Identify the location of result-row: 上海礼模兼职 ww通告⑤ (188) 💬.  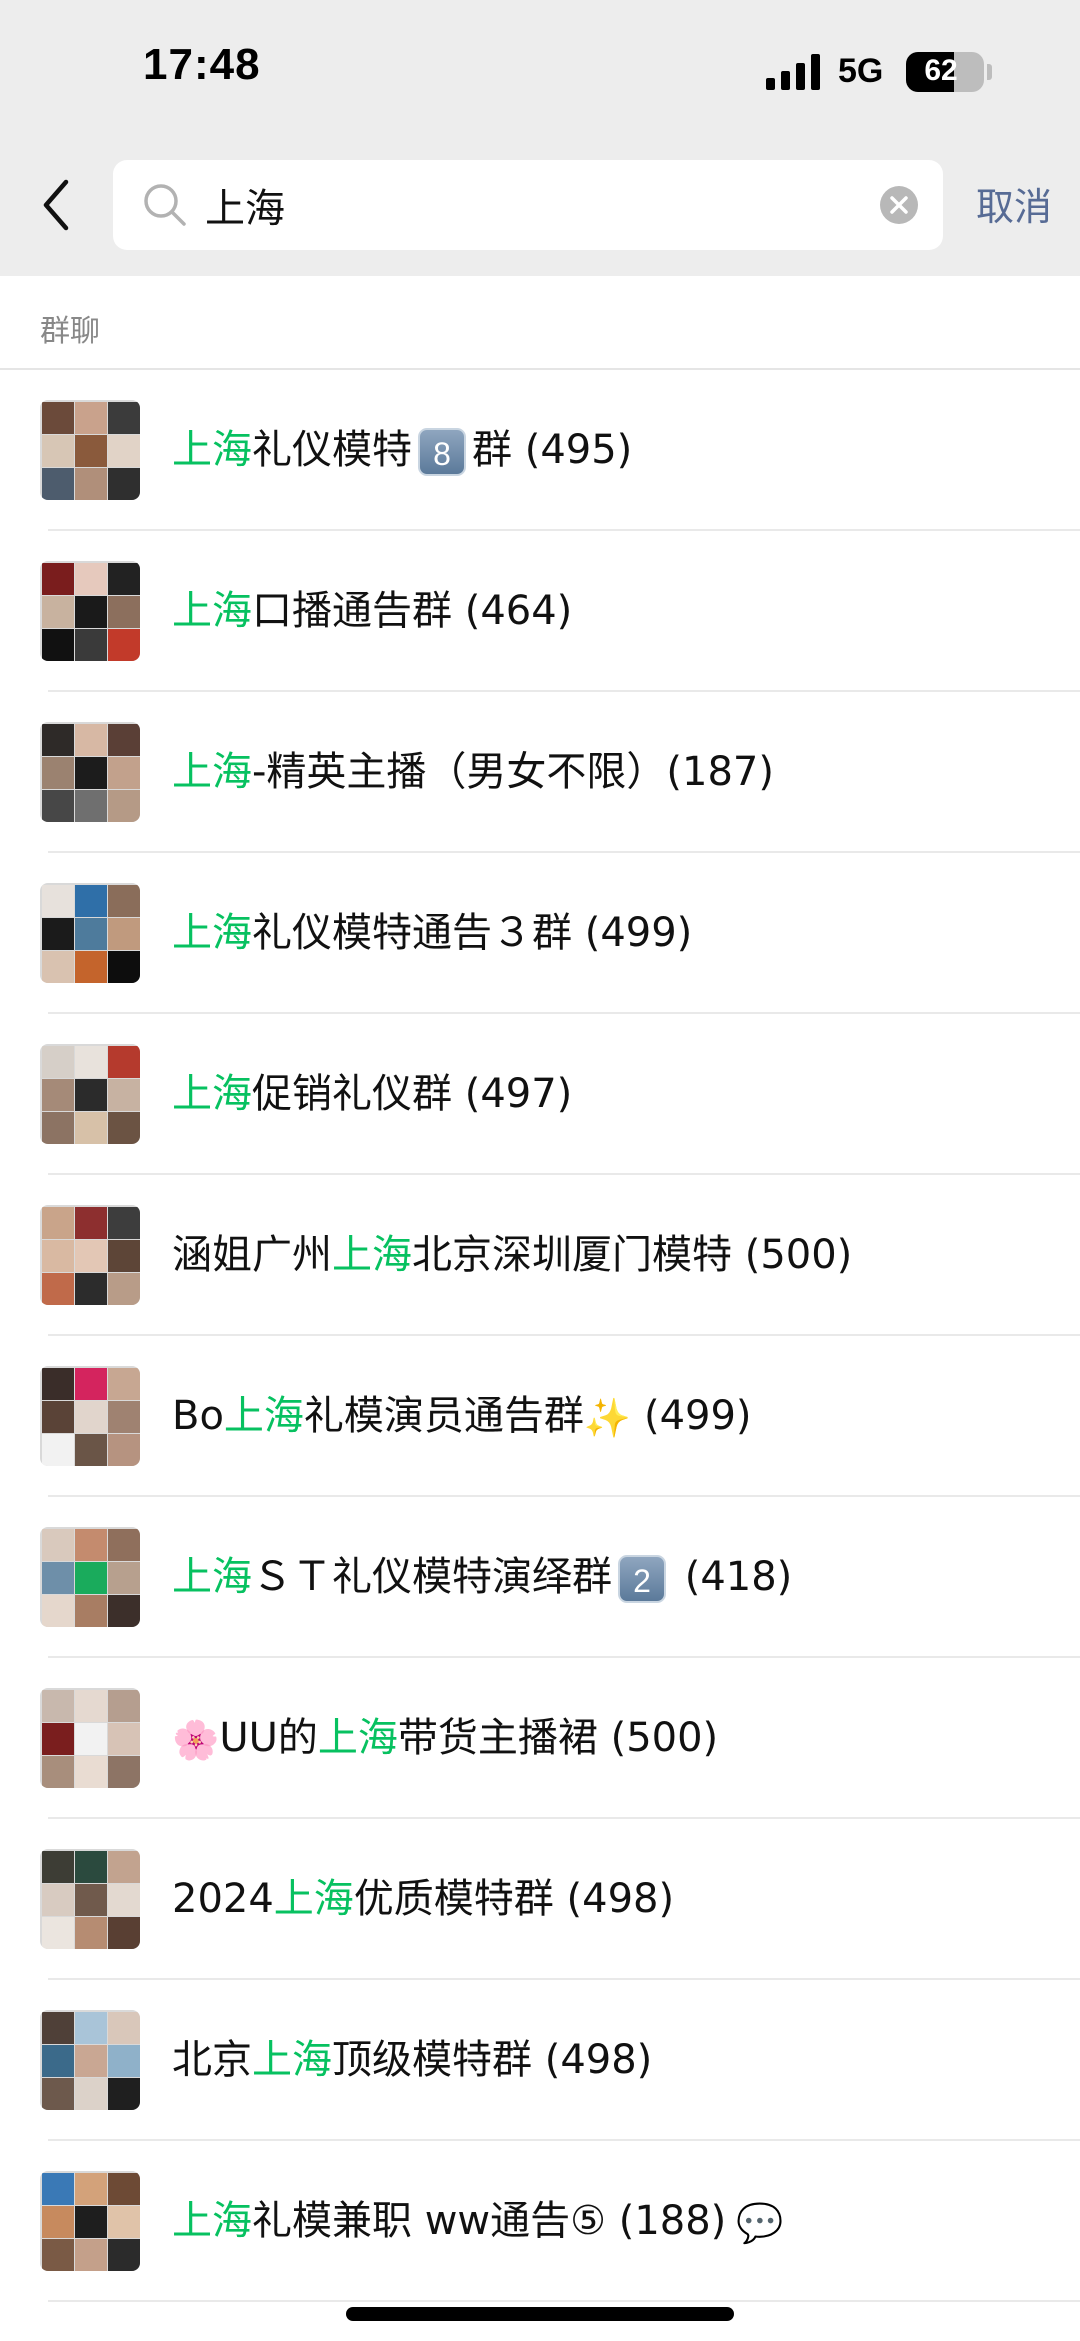
(540, 2221).